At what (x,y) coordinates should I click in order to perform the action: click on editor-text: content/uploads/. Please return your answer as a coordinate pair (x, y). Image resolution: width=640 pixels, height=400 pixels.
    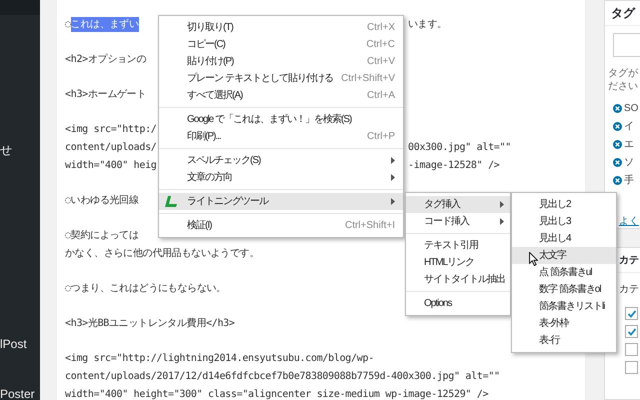
    Looking at the image, I should click on (111, 147).